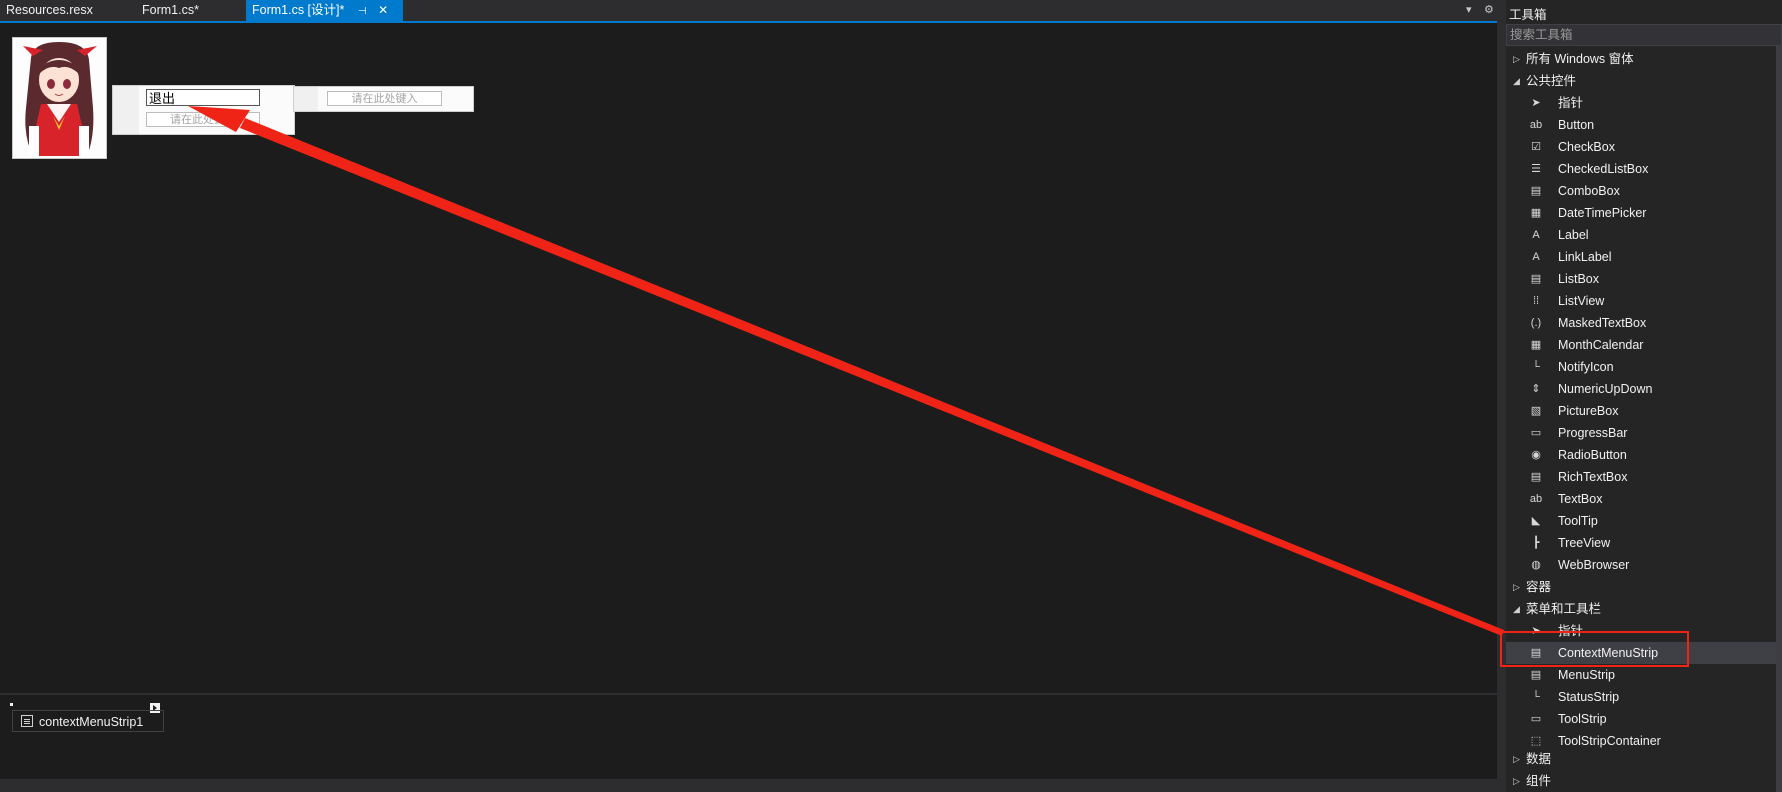 The height and width of the screenshot is (792, 1782). What do you see at coordinates (1644, 125) in the screenshot?
I see `toolbox-item-button: ab Button` at bounding box center [1644, 125].